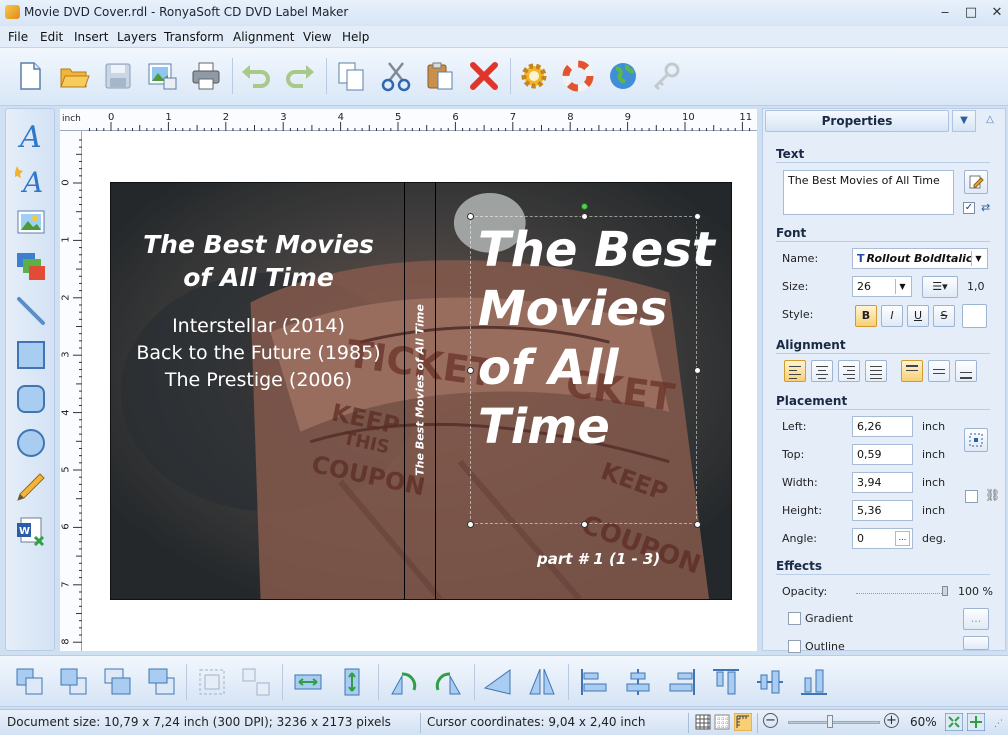 This screenshot has height=735, width=1008. What do you see at coordinates (940, 287) in the screenshot?
I see `line-spacing-button: ☰▾` at bounding box center [940, 287].